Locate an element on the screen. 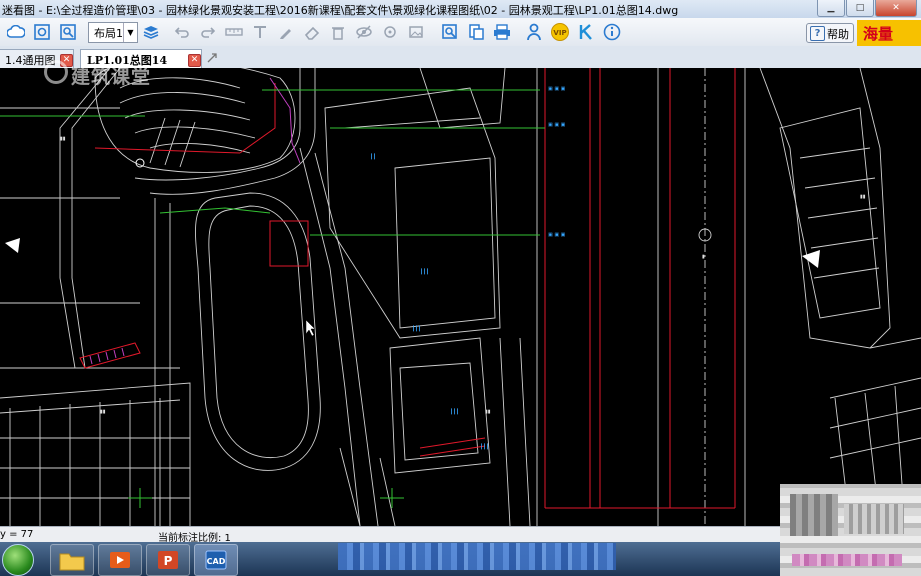 This screenshot has height=576, width=921. undo-icon is located at coordinates (182, 32).